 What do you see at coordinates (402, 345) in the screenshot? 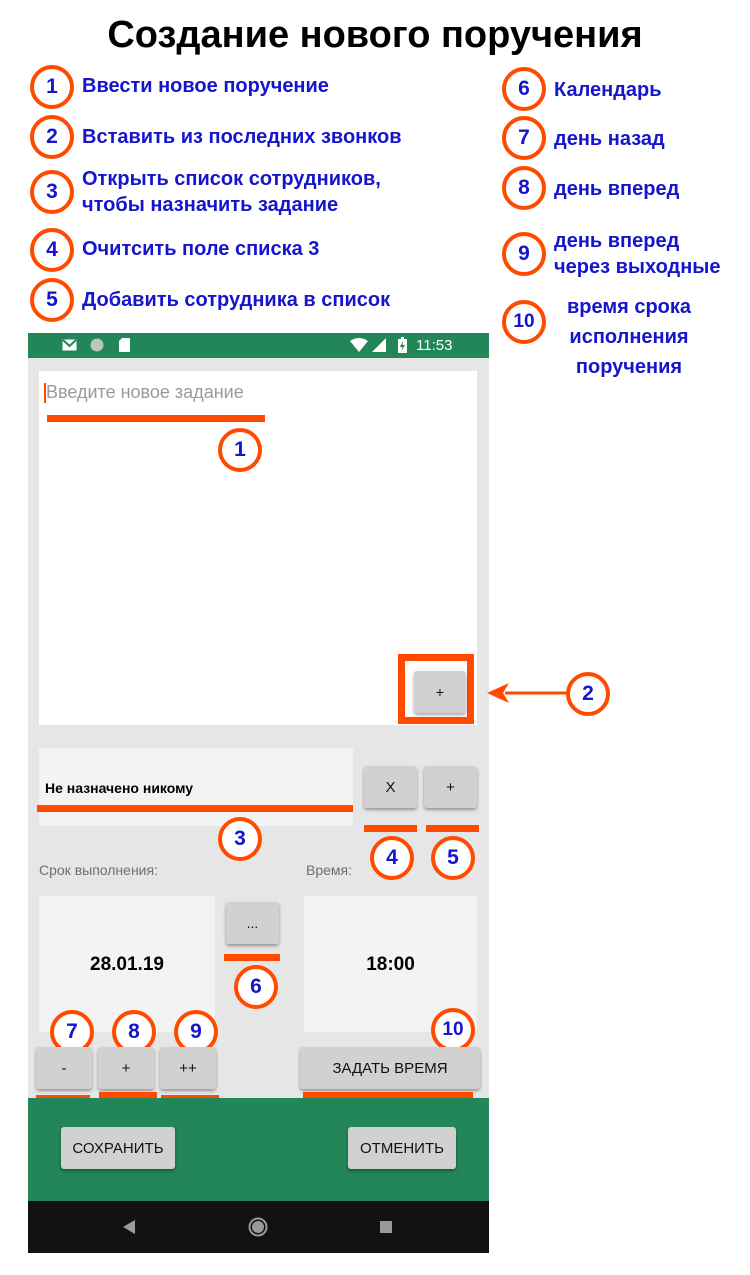
I see `battery-icon` at bounding box center [402, 345].